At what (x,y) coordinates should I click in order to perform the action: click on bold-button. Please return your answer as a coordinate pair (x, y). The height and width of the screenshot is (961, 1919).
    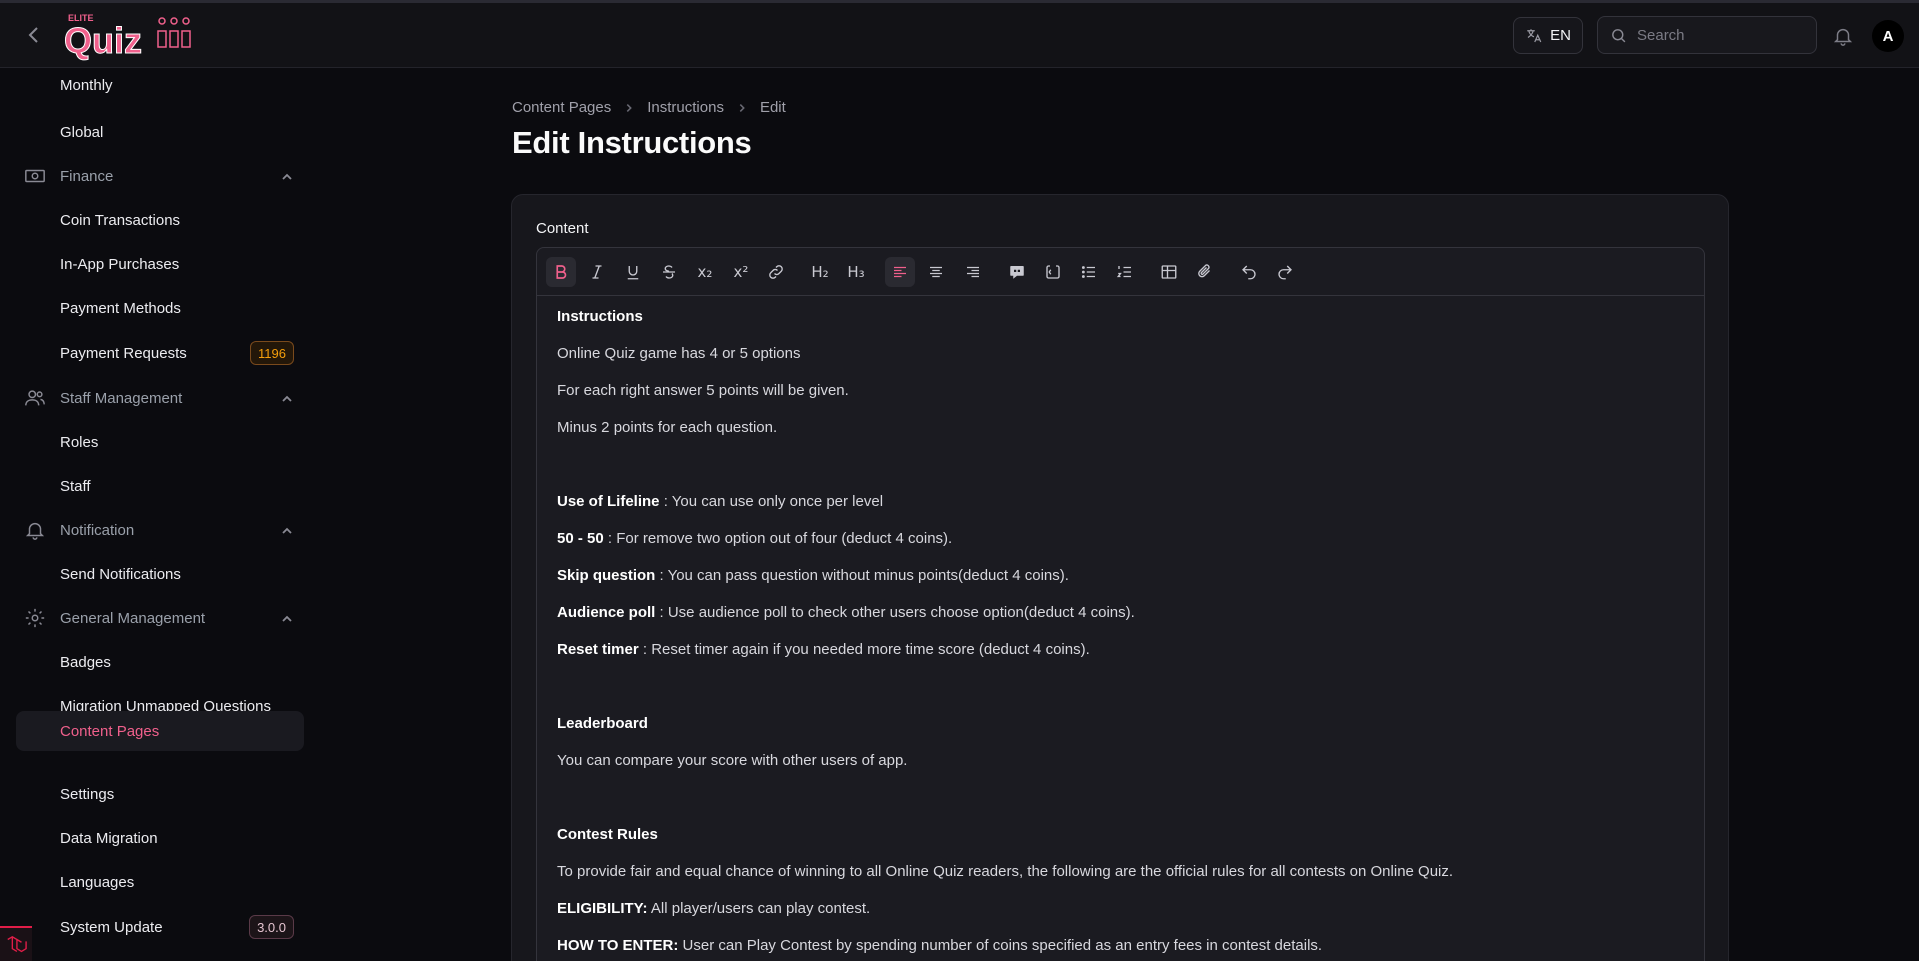
    Looking at the image, I should click on (561, 272).